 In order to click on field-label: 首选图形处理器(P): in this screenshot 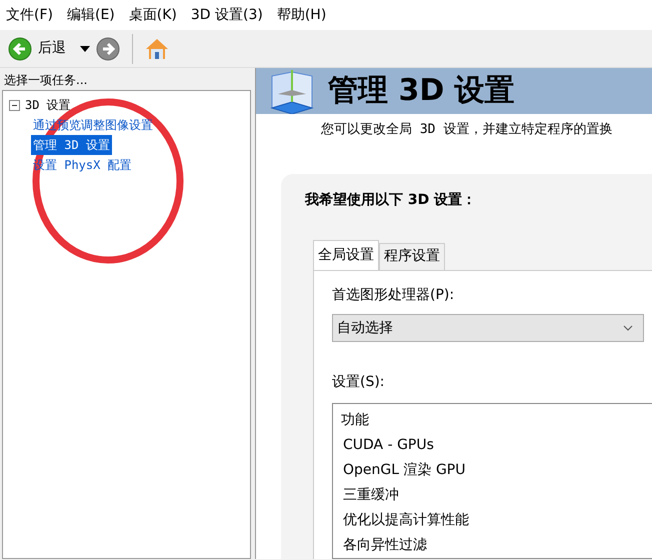, I will do `click(394, 296)`.